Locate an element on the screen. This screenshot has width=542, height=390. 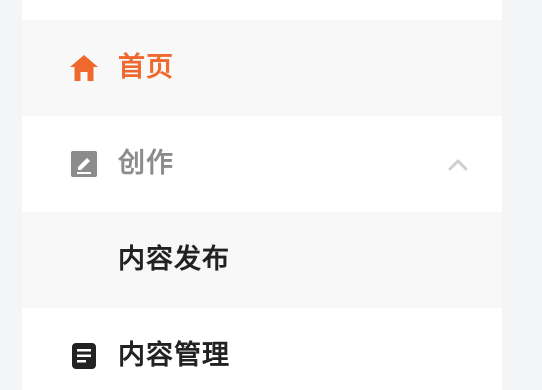
chevron-up-icon is located at coordinates (458, 164).